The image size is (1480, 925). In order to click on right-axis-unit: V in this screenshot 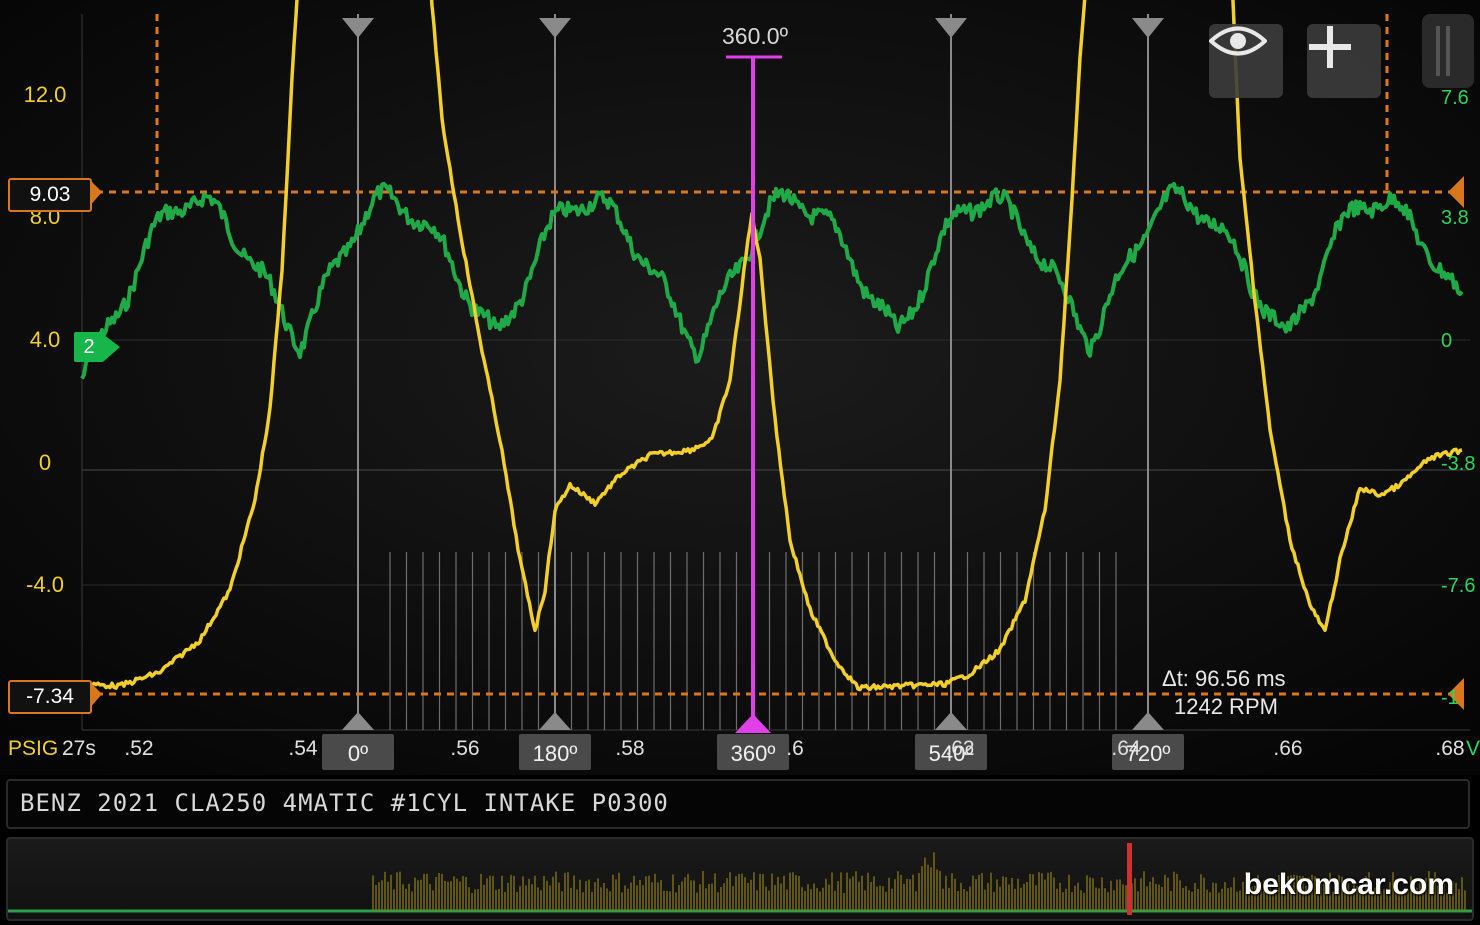, I will do `click(1473, 748)`.